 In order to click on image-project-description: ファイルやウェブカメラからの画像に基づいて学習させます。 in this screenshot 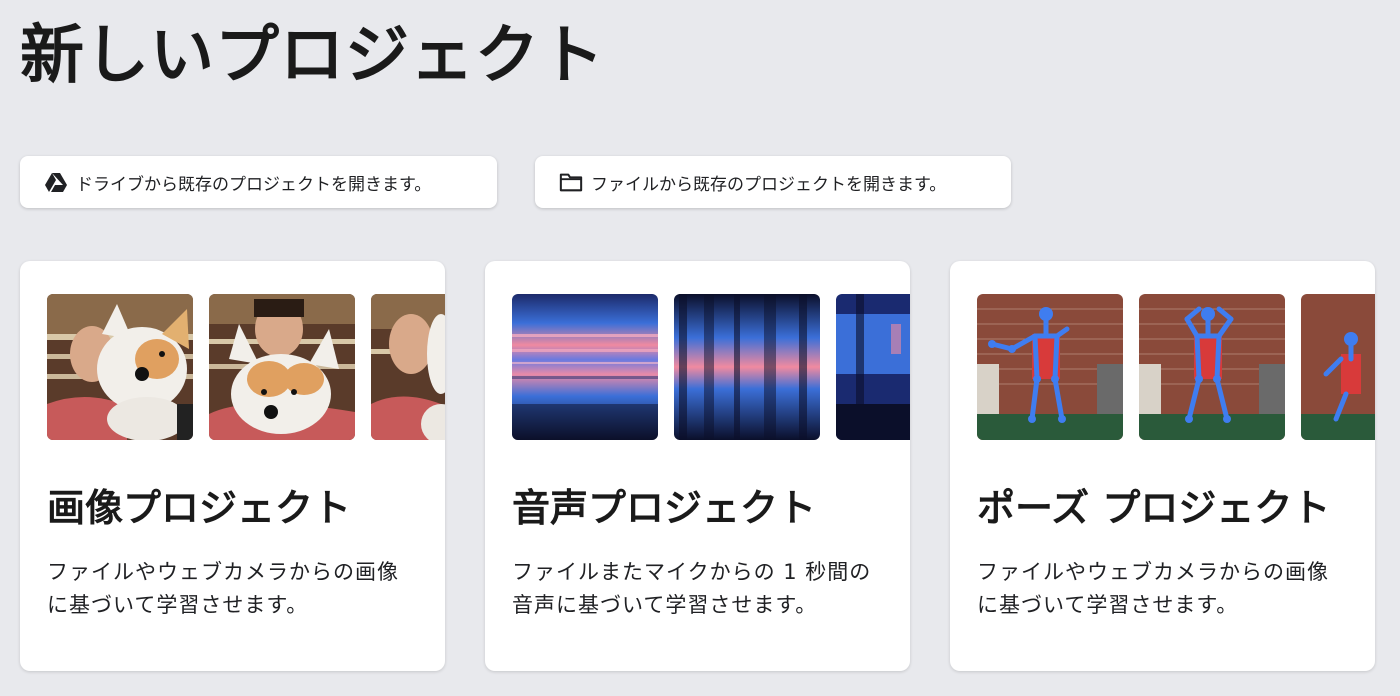, I will do `click(223, 588)`.